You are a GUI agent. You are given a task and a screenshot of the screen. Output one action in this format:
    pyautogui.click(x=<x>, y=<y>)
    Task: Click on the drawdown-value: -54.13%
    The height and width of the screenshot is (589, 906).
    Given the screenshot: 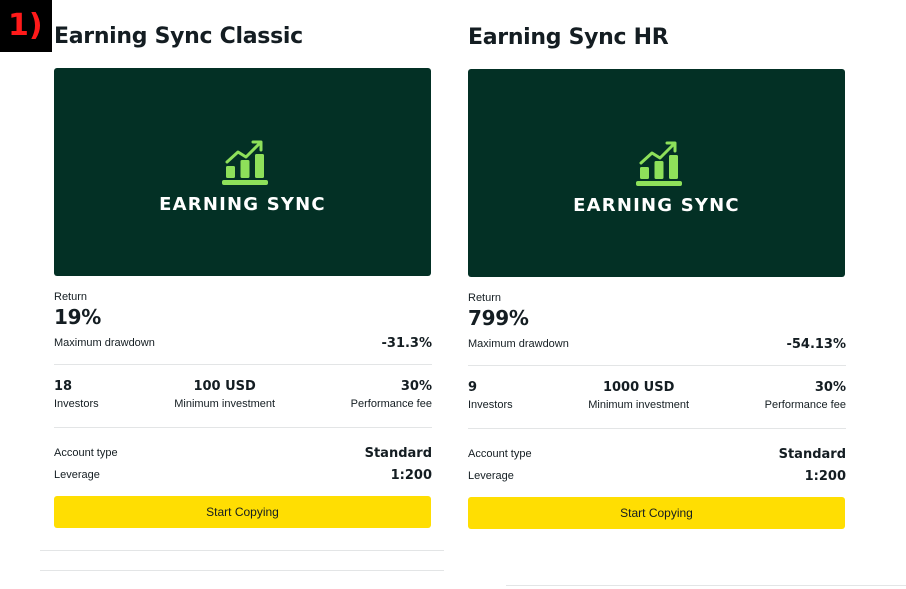 What is the action you would take?
    pyautogui.click(x=816, y=344)
    